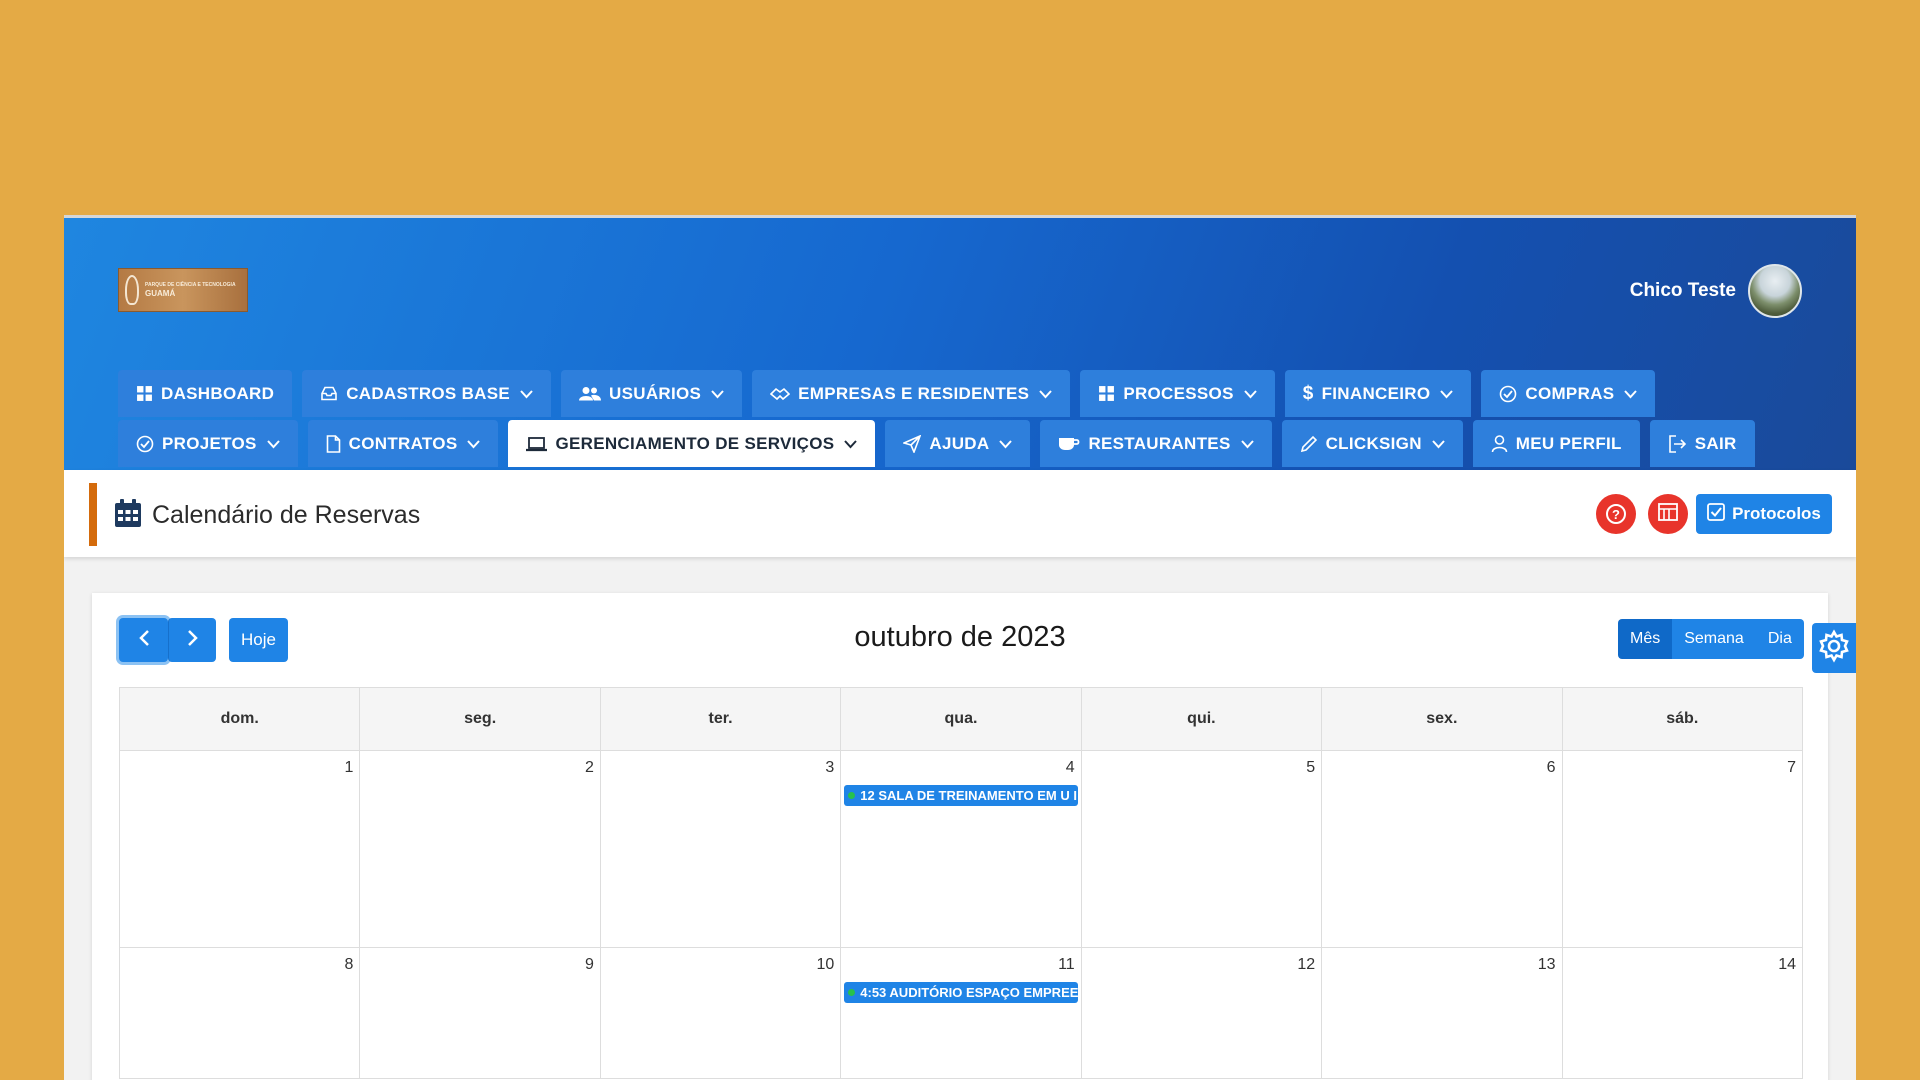 Image resolution: width=1920 pixels, height=1080 pixels. I want to click on nav-restaurantes: RESTAURANTES, so click(1156, 443).